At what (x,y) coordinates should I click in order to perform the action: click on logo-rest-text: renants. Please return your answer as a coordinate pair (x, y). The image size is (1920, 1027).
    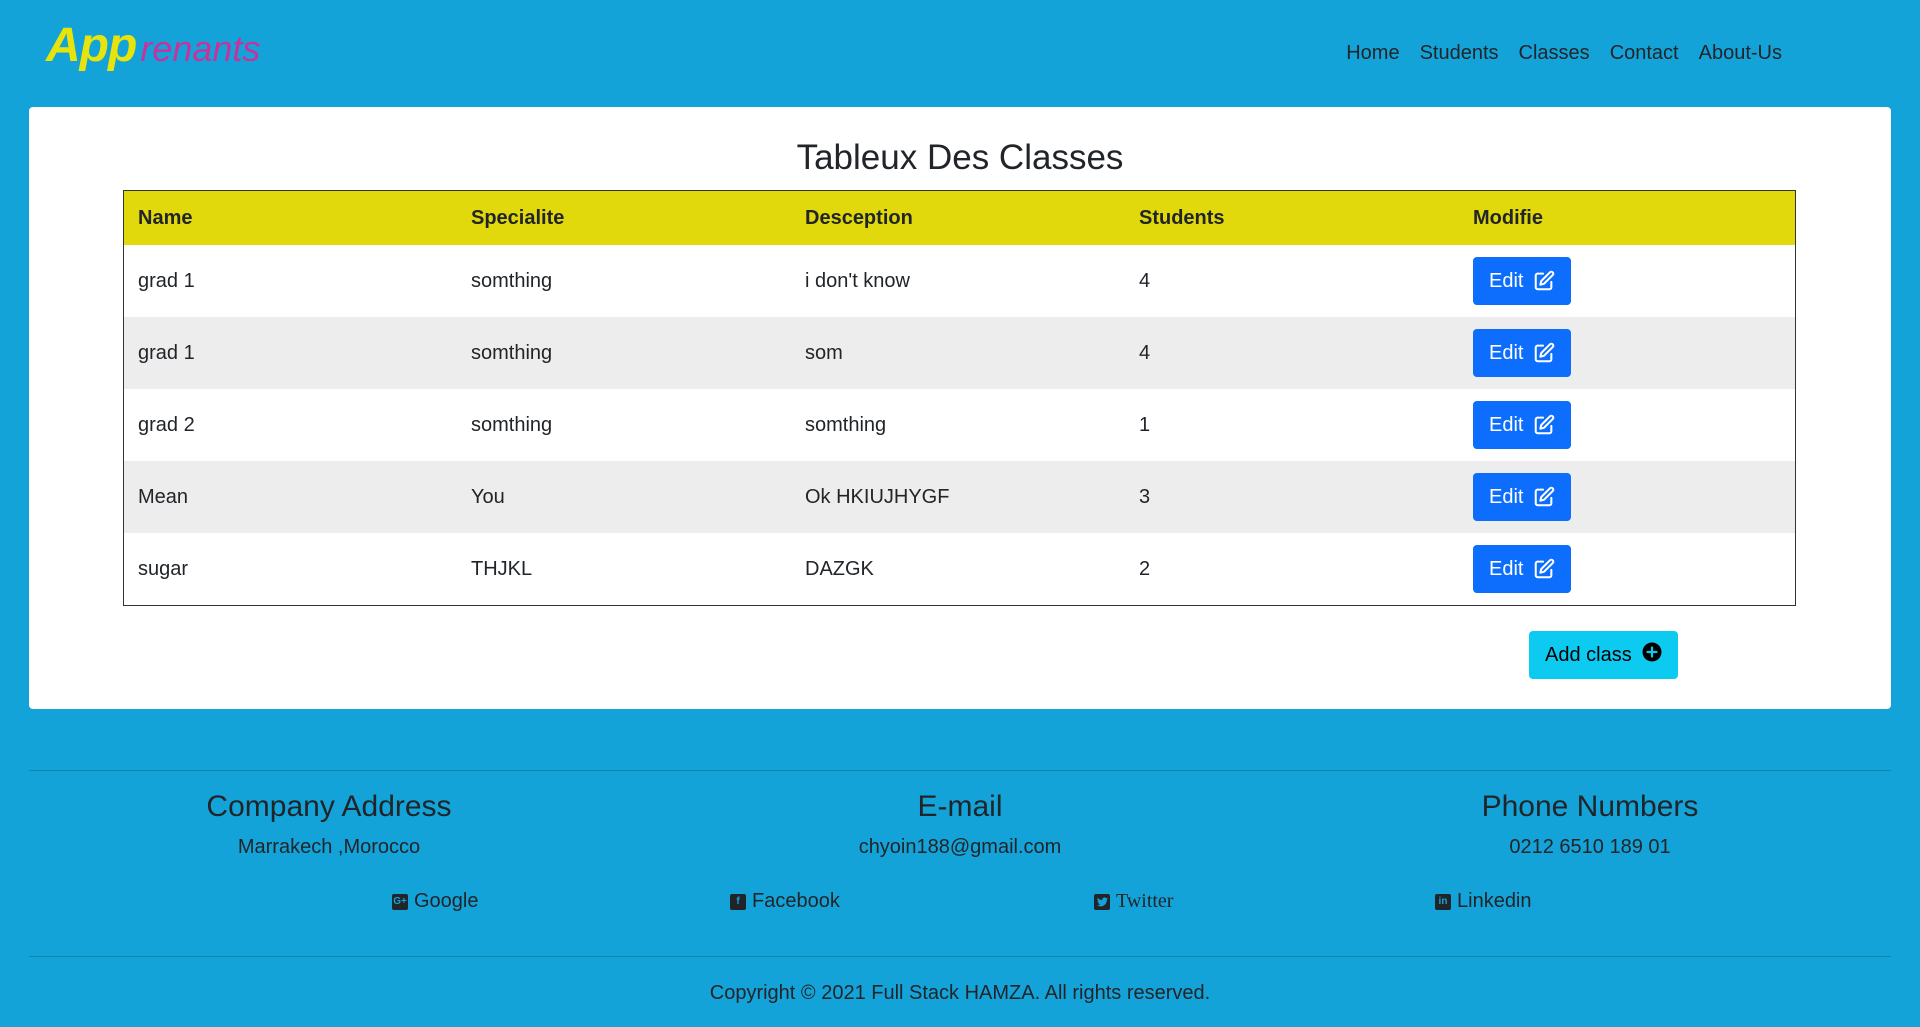
    Looking at the image, I should click on (200, 48).